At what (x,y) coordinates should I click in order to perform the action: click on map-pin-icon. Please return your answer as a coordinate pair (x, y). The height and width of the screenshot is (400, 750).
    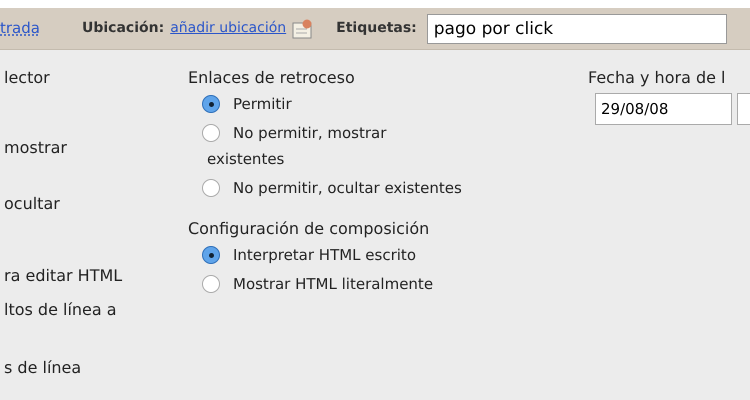
    Looking at the image, I should click on (303, 28).